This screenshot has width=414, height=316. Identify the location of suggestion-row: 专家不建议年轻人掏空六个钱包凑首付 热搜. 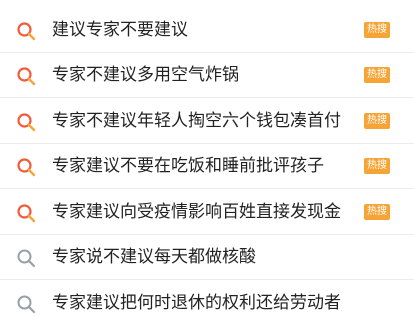
(207, 121).